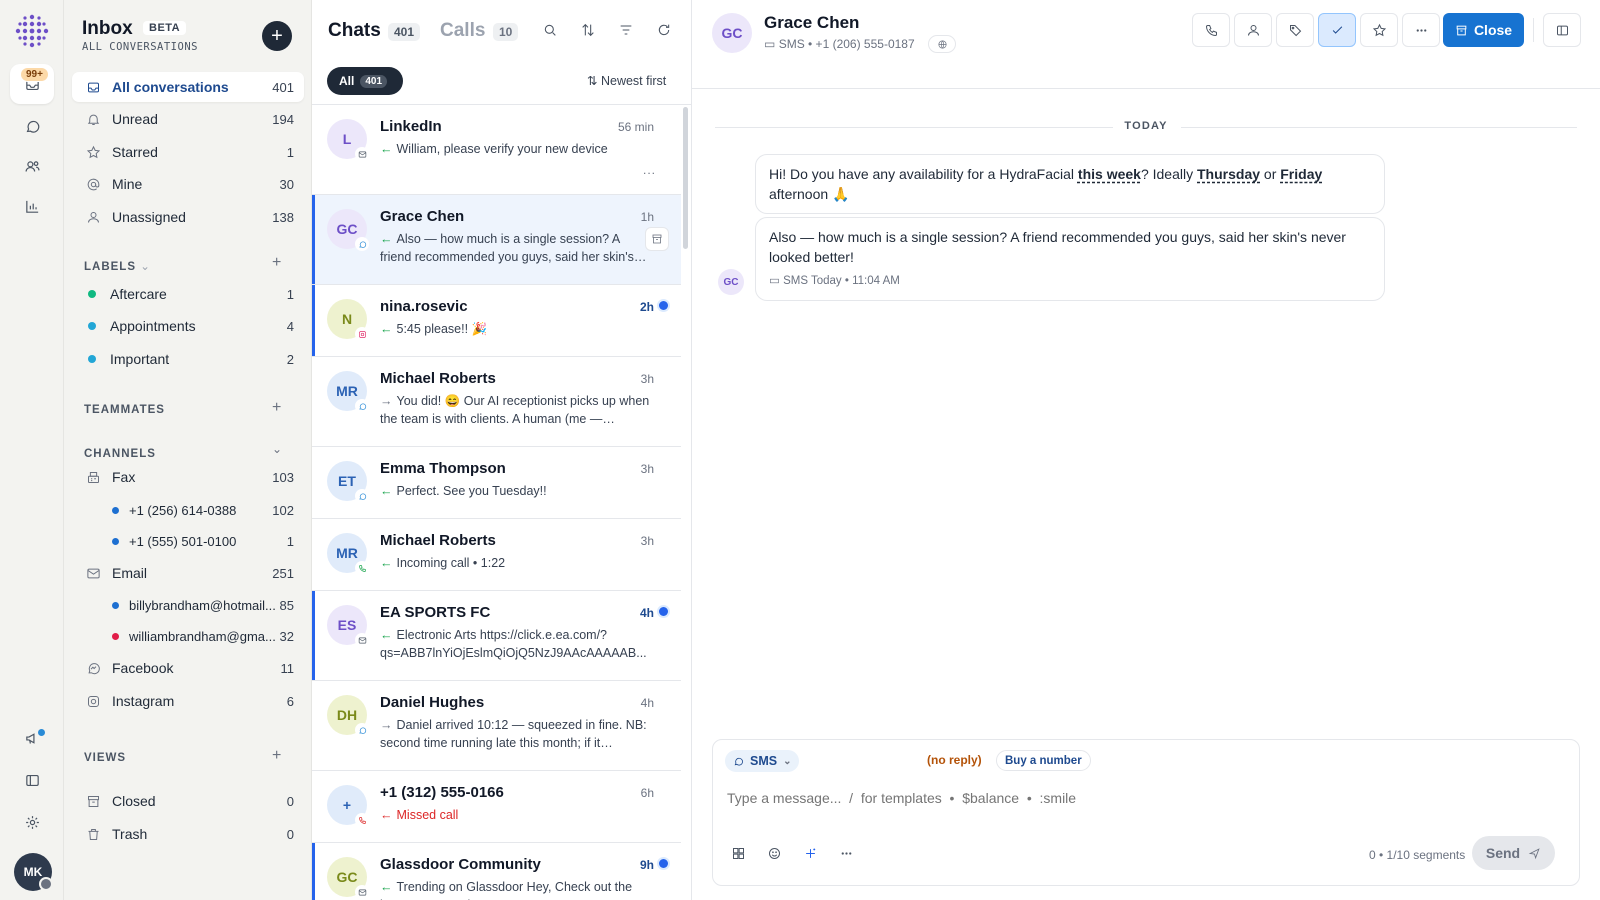  I want to click on emoji-button, so click(774, 853).